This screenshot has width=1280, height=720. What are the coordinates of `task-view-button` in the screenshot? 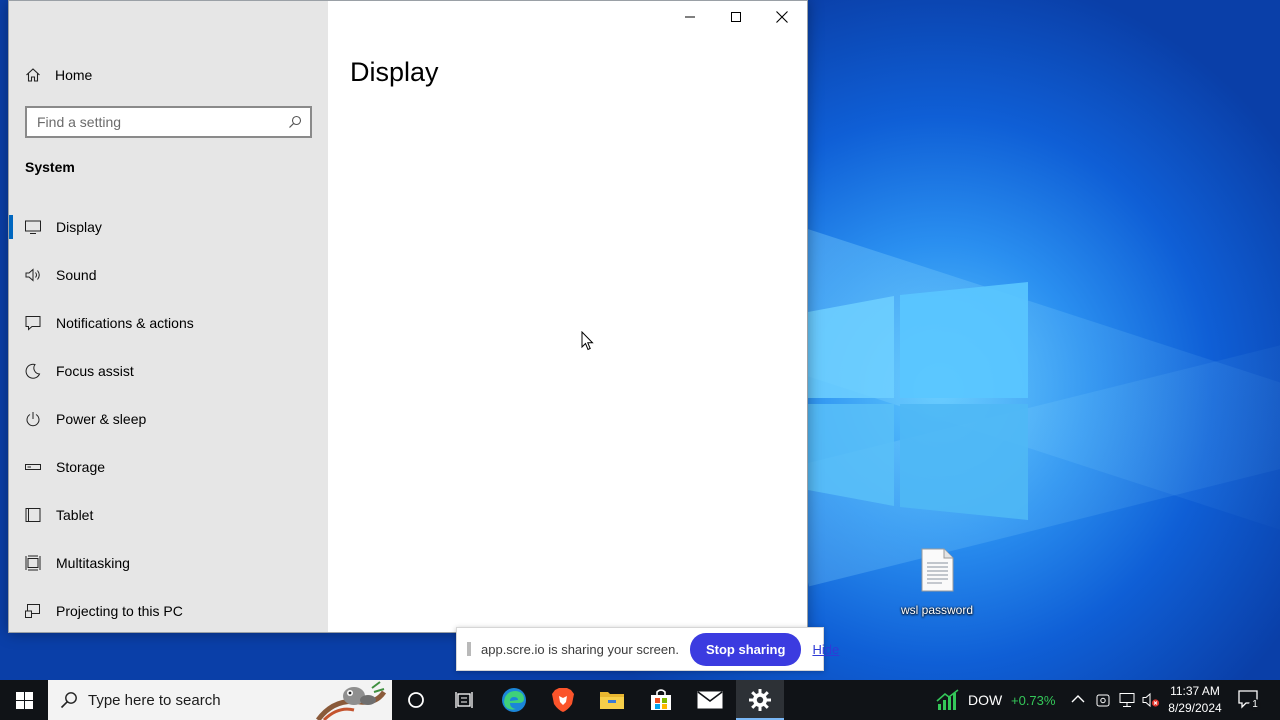 It's located at (464, 700).